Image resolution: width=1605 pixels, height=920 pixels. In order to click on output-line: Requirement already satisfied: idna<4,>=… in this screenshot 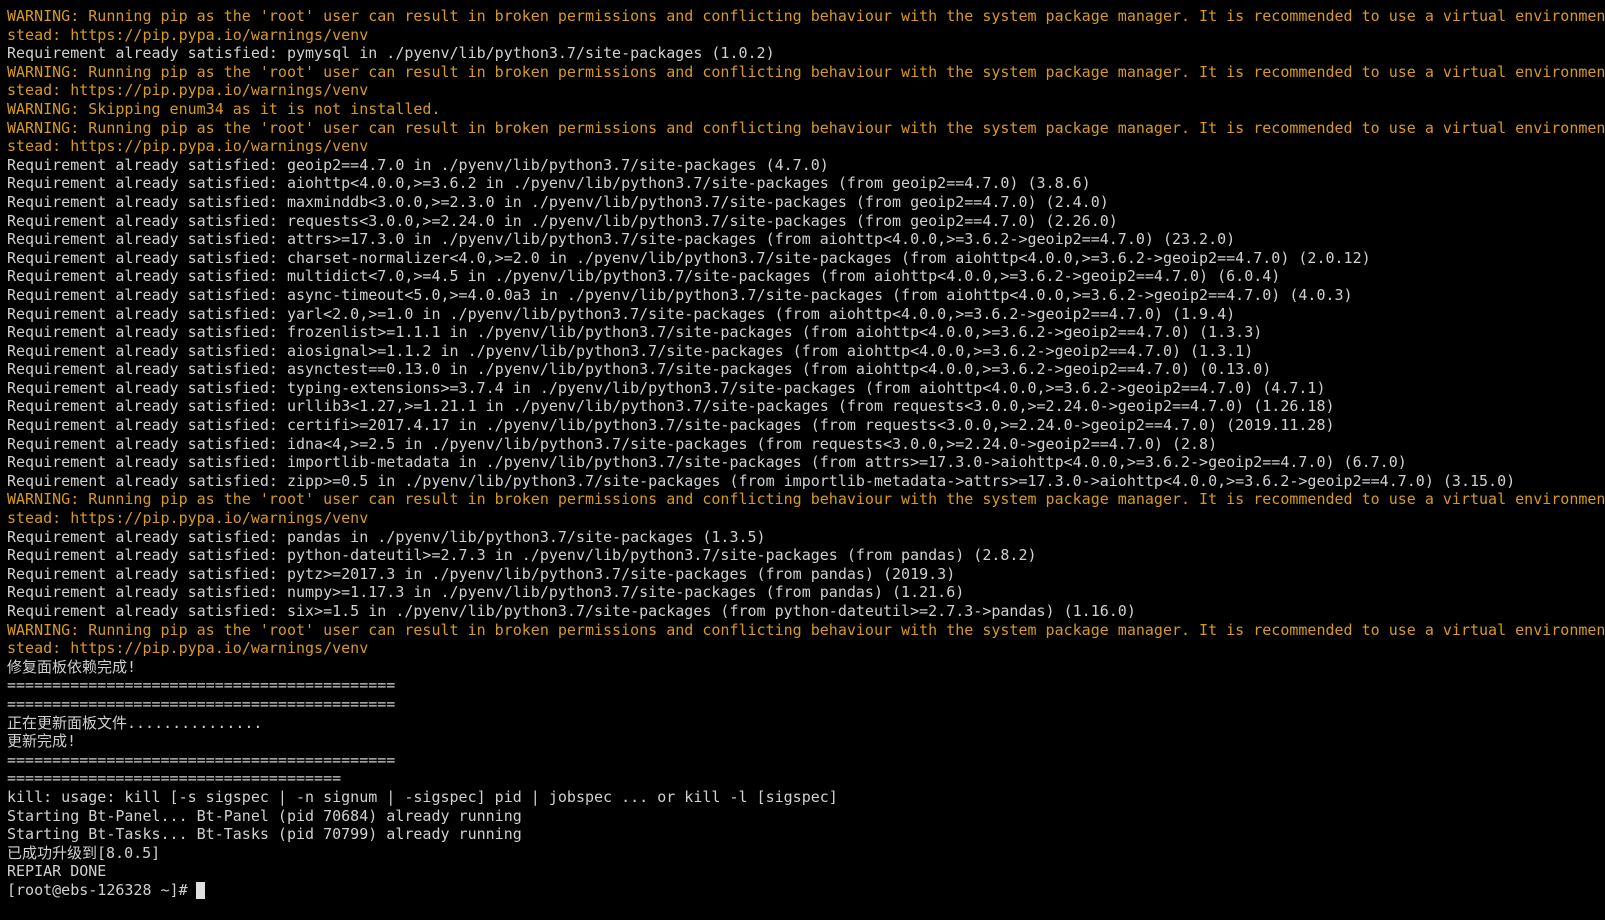, I will do `click(612, 443)`.